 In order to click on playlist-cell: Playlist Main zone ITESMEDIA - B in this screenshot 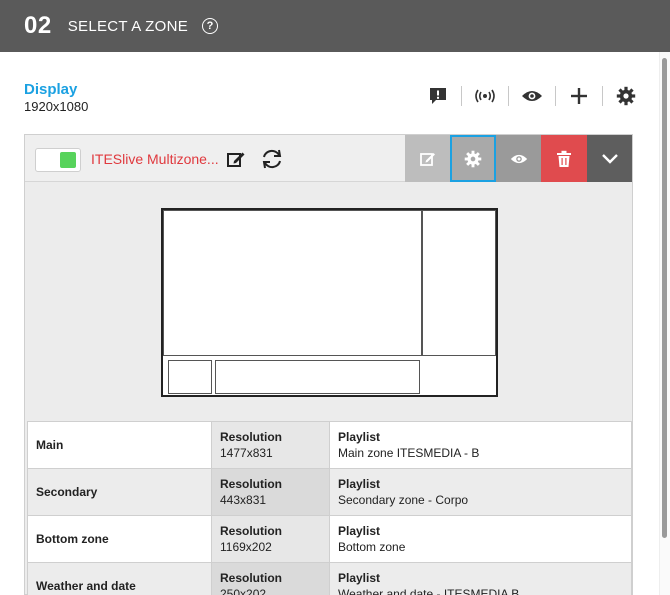, I will do `click(480, 445)`.